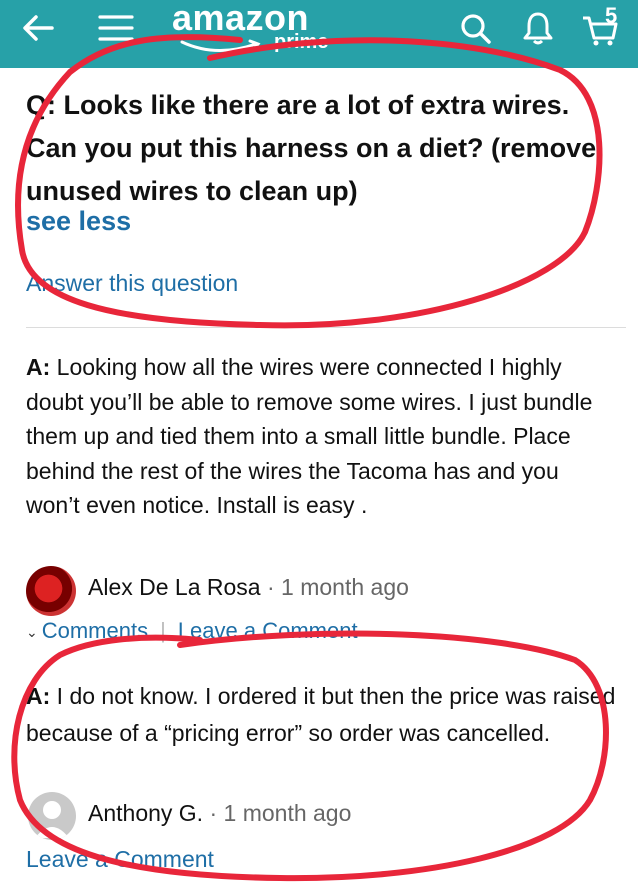 This screenshot has height=886, width=638. I want to click on answer-author: Anthony G. · 1 month ago, so click(219, 813).